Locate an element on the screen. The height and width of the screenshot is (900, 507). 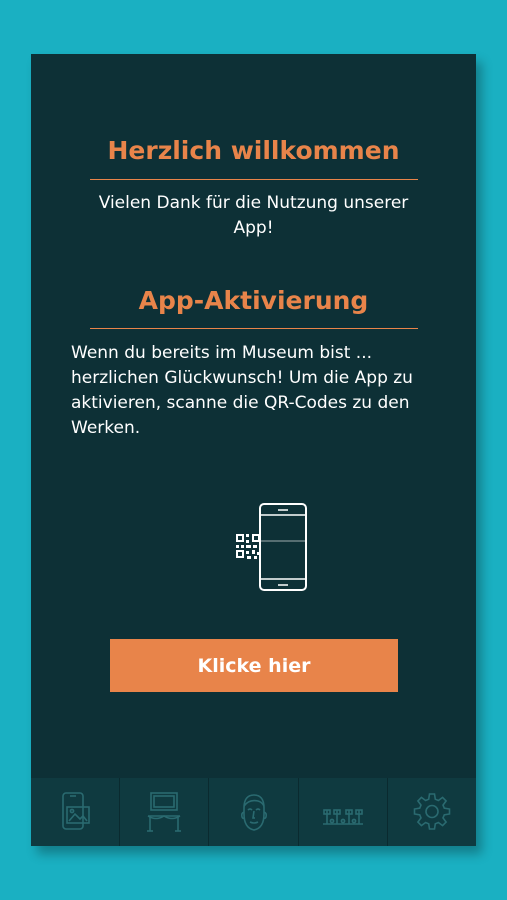
welcome-text-line: Vielen Dank für die Nutzung unserer is located at coordinates (253, 203).